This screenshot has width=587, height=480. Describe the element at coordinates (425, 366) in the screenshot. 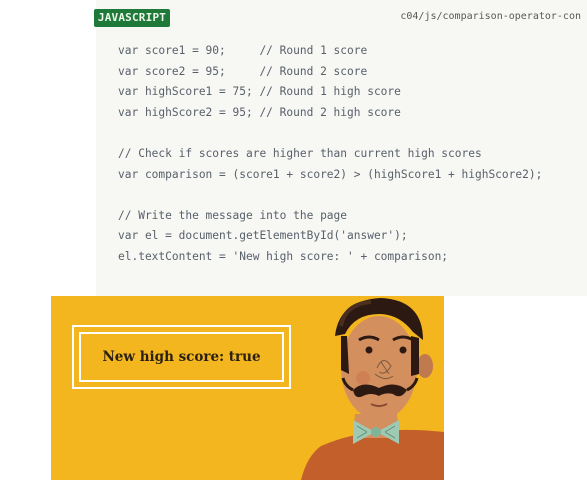

I see `ear-shape` at that location.